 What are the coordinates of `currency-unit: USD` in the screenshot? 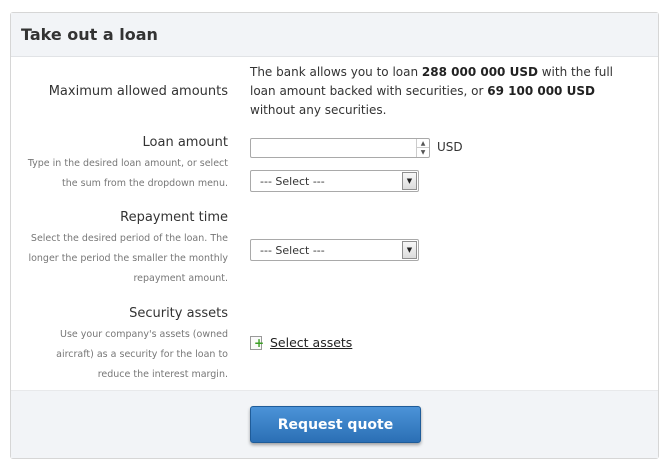 It's located at (450, 147).